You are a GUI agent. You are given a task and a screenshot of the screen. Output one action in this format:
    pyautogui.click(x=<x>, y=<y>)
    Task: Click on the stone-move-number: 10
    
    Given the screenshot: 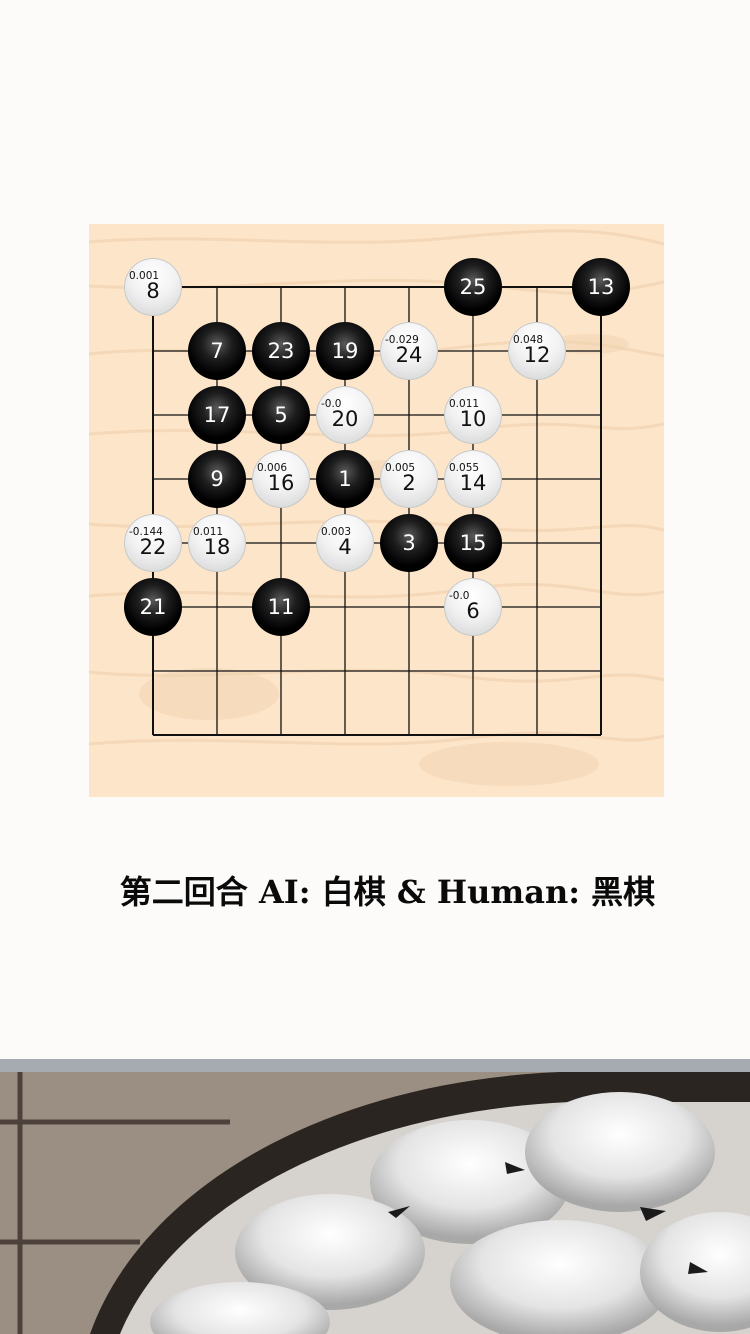 What is the action you would take?
    pyautogui.click(x=473, y=419)
    